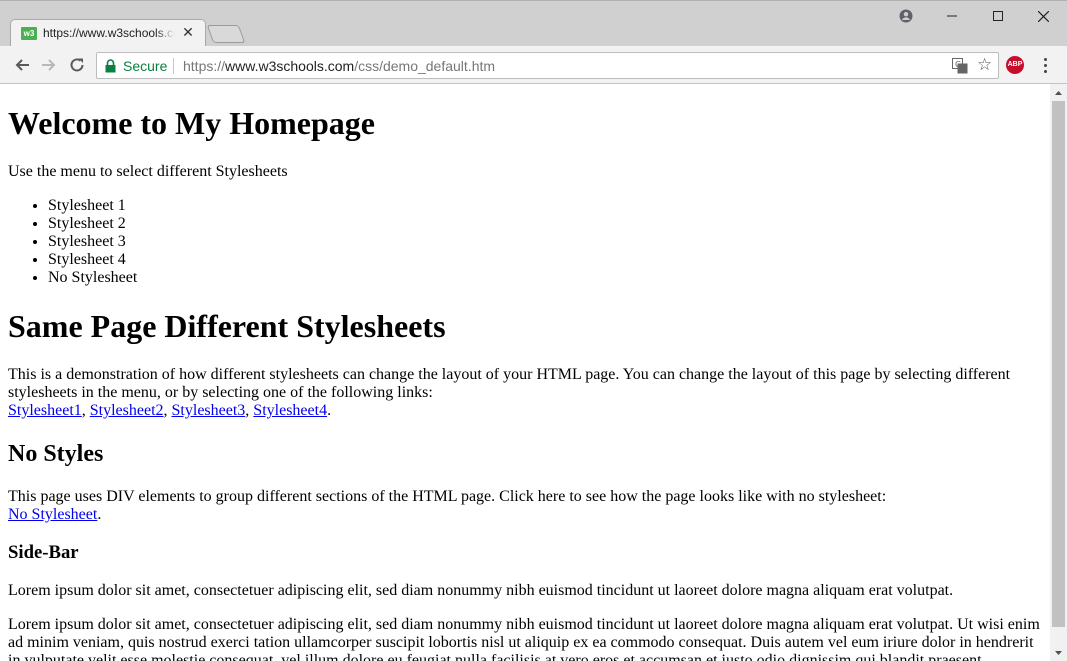 The width and height of the screenshot is (1067, 661). I want to click on menu-item-stylesheet-2: Stylesheet 2, so click(545, 224).